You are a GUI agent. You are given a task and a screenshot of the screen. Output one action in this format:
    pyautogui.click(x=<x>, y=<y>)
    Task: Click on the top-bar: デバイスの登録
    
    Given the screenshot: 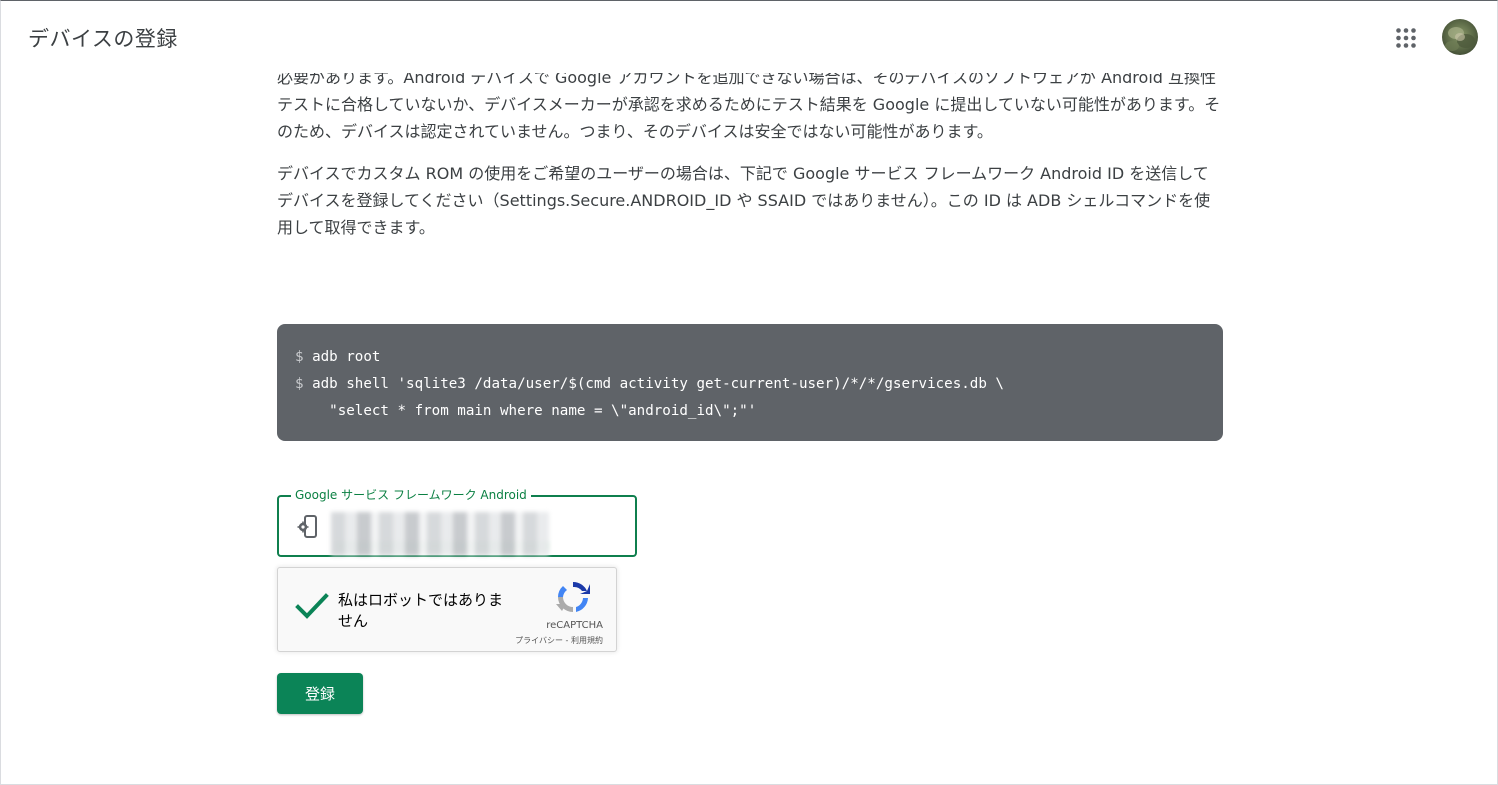 What is the action you would take?
    pyautogui.click(x=749, y=37)
    